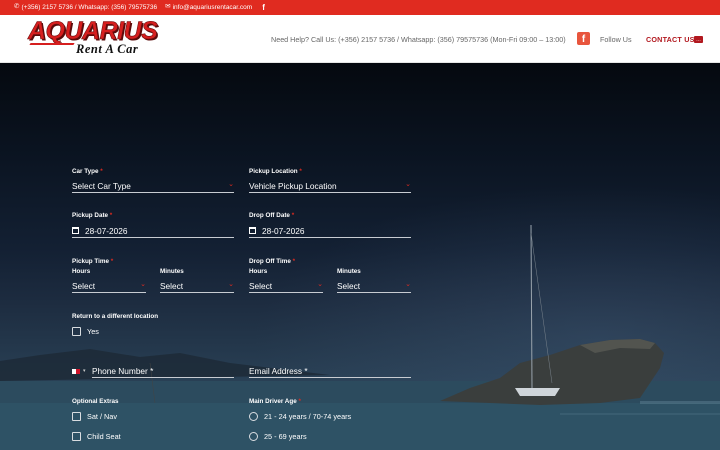 Image resolution: width=720 pixels, height=450 pixels. I want to click on driver-age-option-2: 25 - 69 years, so click(285, 436).